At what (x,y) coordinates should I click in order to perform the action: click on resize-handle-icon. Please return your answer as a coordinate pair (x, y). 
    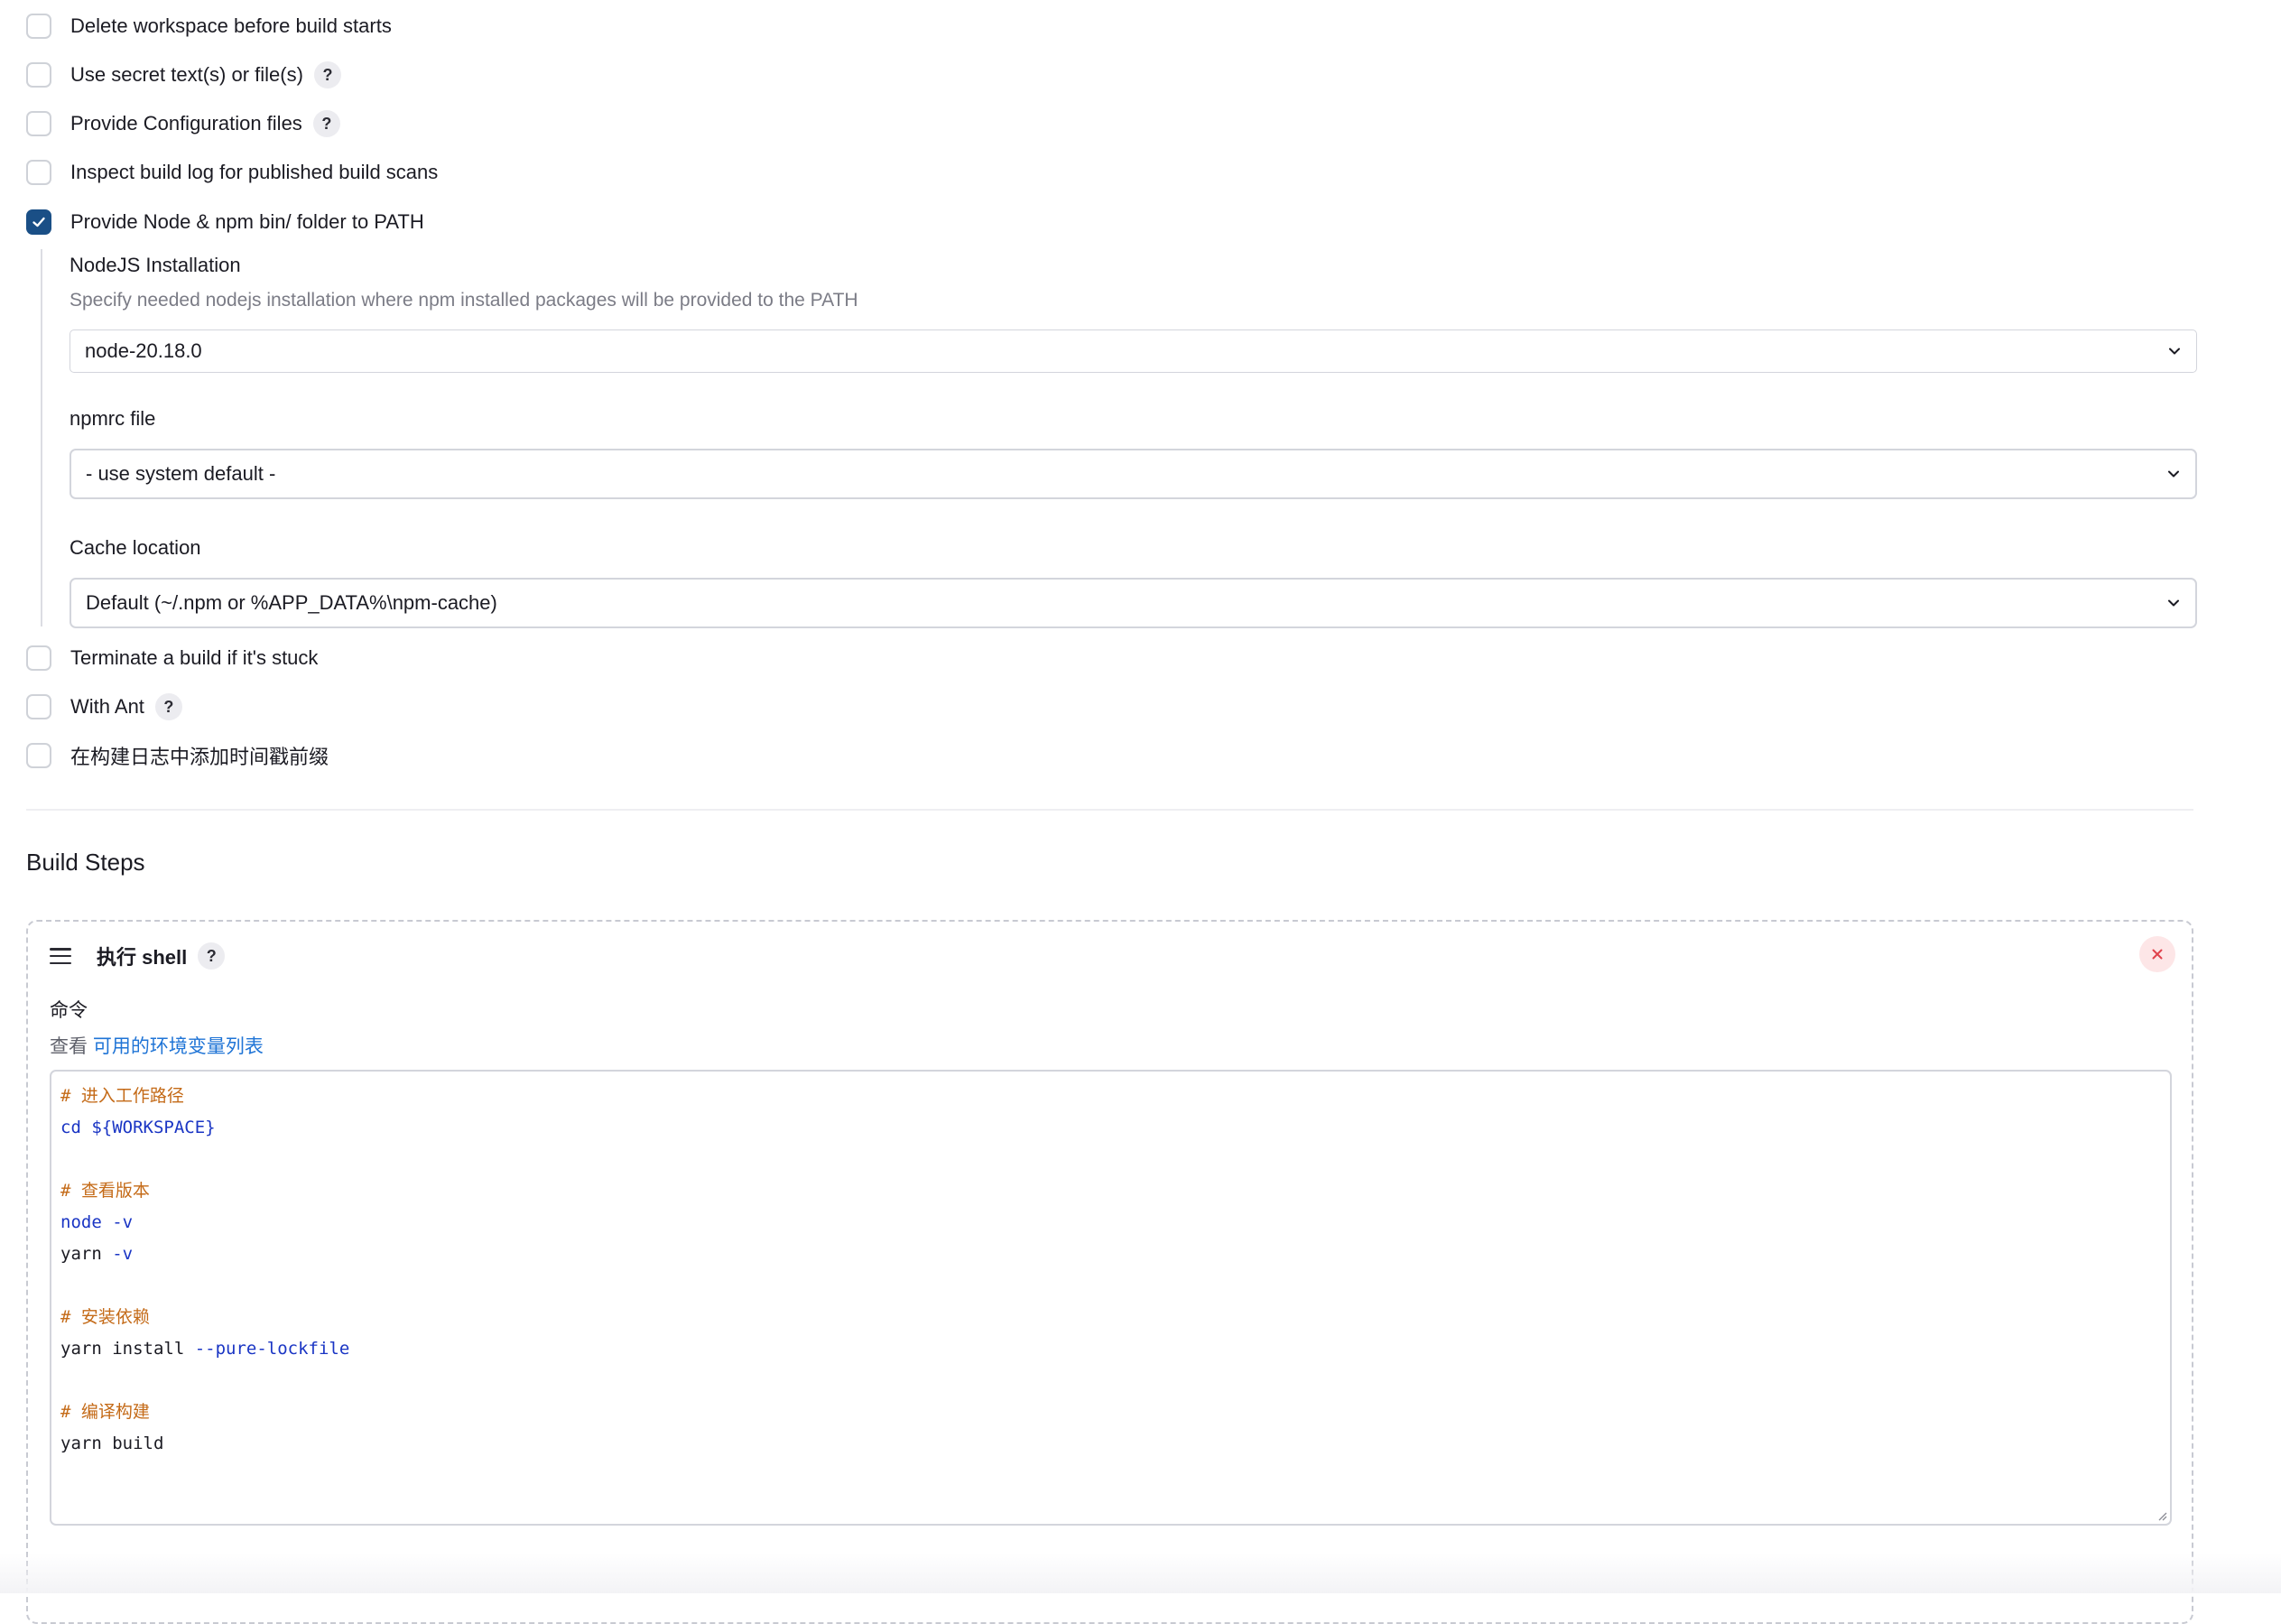
    Looking at the image, I should click on (2162, 1516).